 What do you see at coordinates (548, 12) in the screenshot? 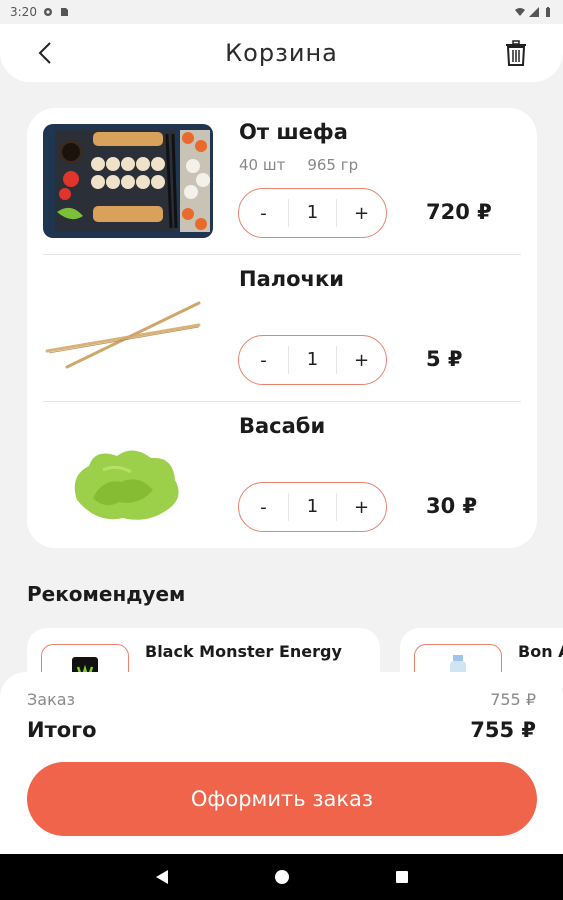
I see `battery-icon` at bounding box center [548, 12].